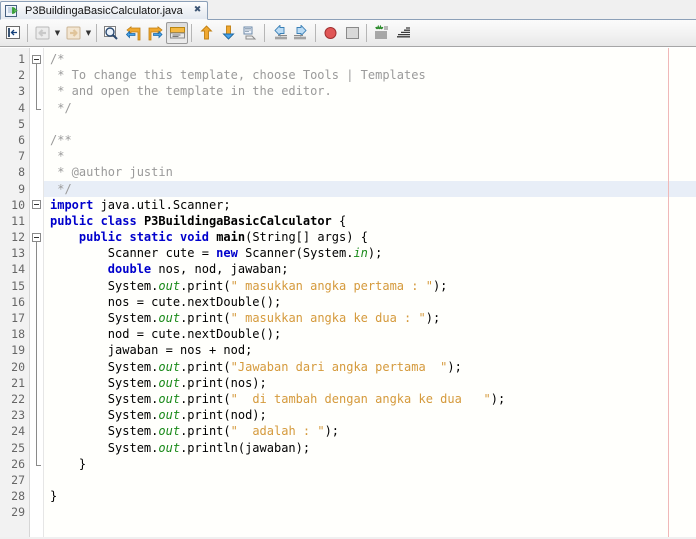 The width and height of the screenshot is (696, 539). What do you see at coordinates (370, 156) in the screenshot?
I see `code-line: *` at bounding box center [370, 156].